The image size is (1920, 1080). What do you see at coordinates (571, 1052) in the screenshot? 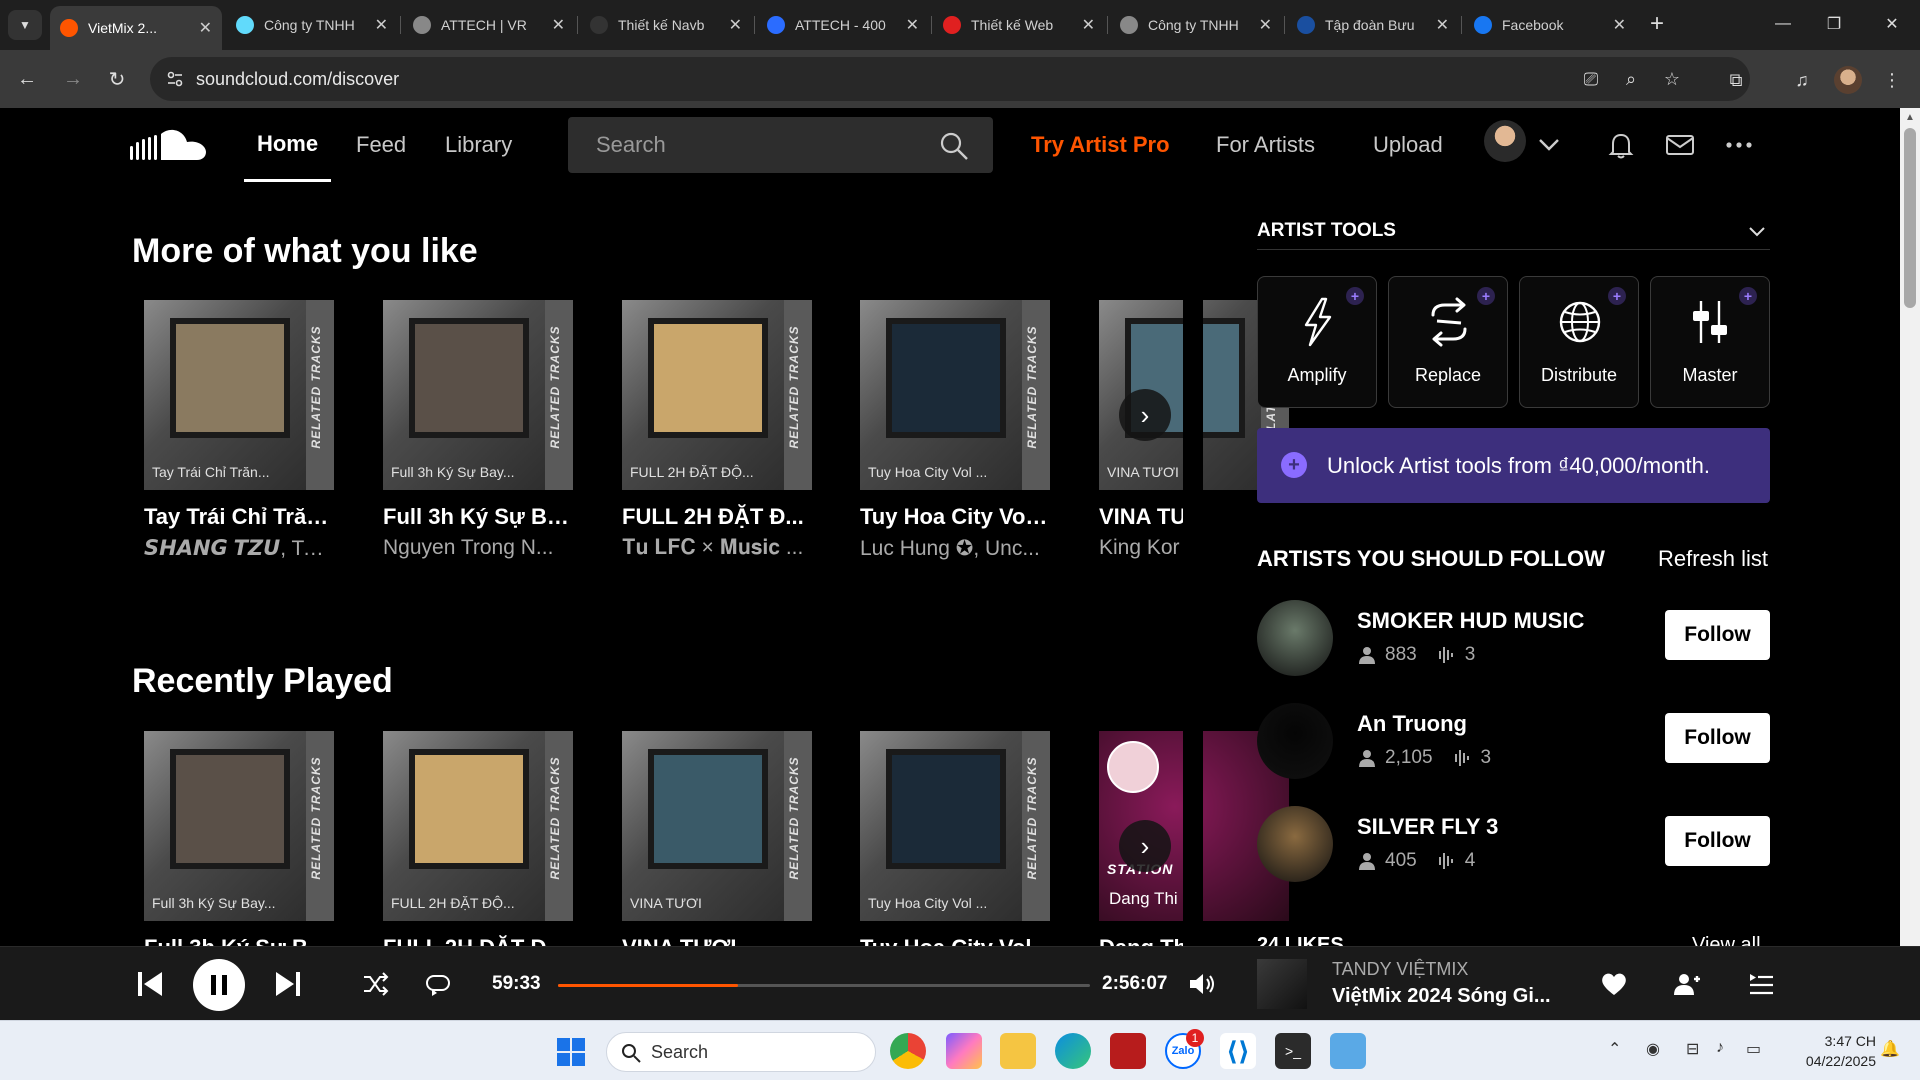
I see `windows-start-icon` at bounding box center [571, 1052].